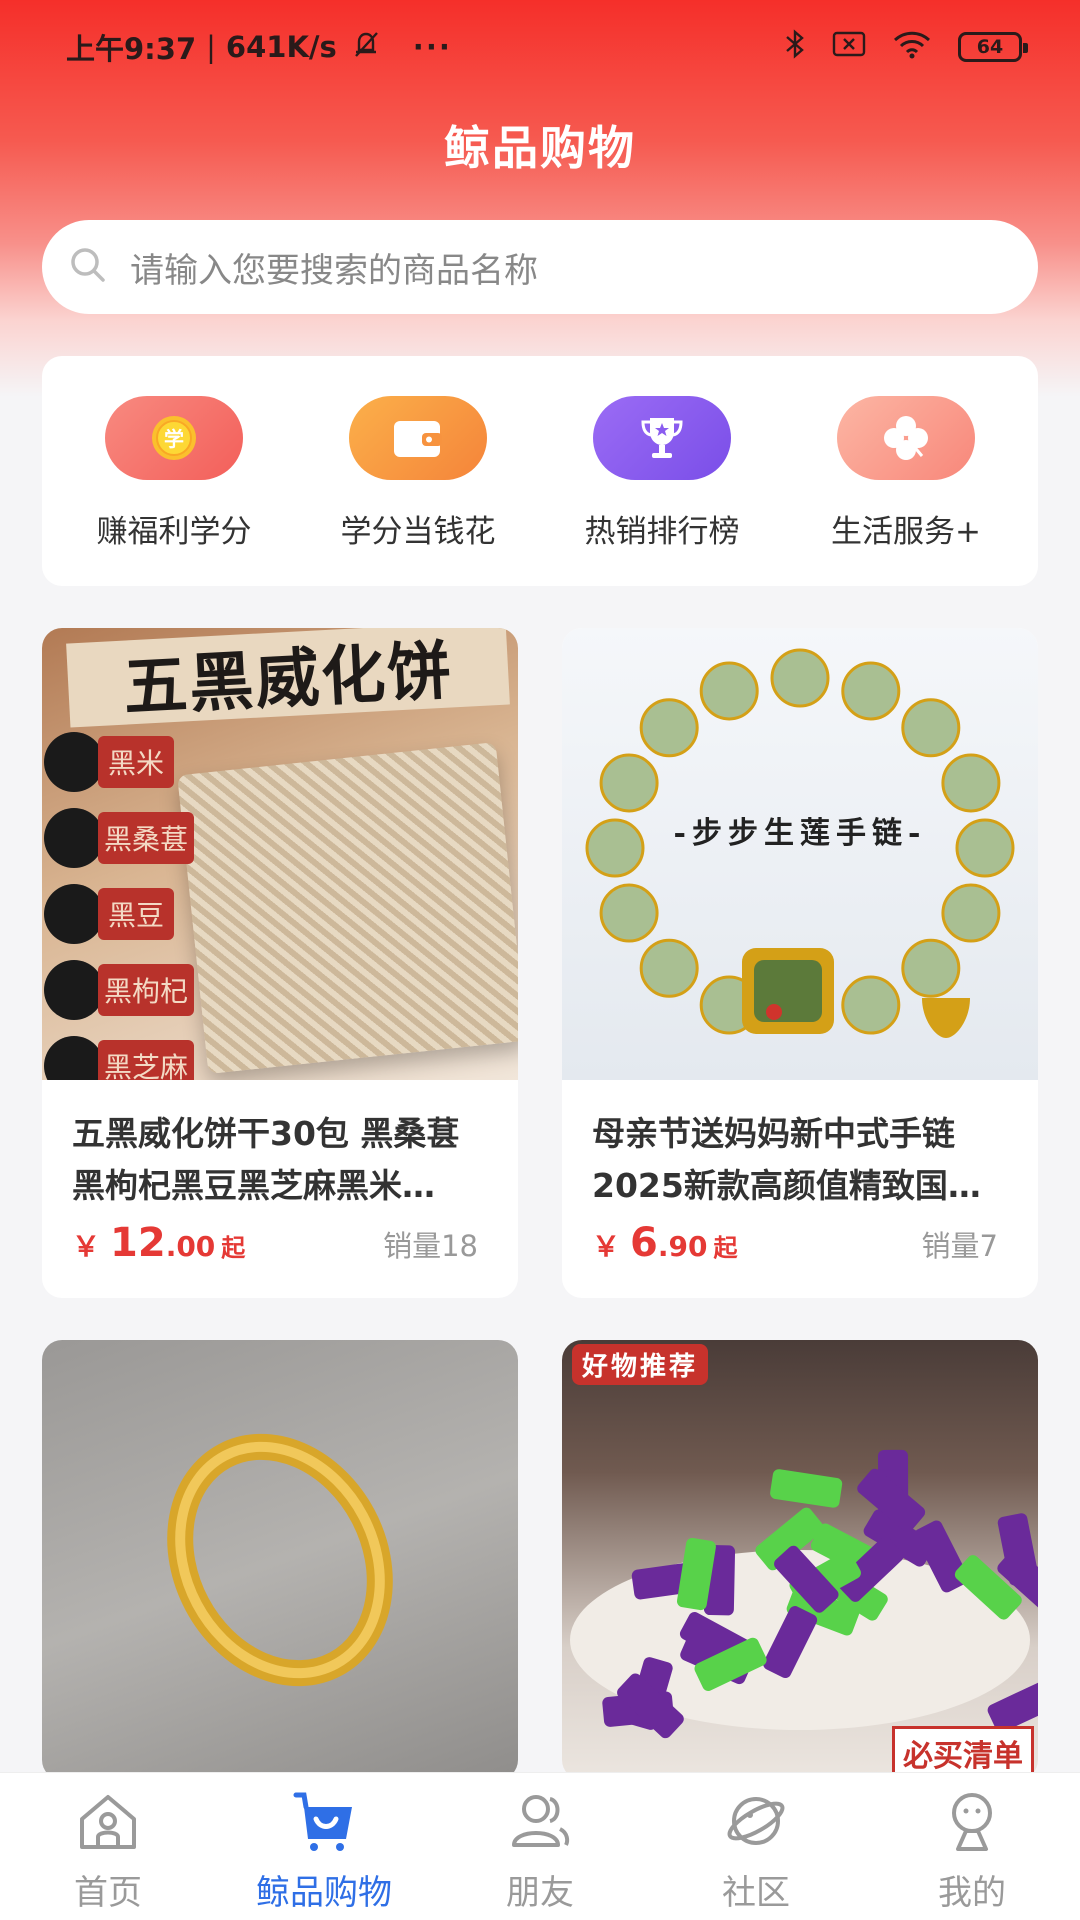 The image size is (1080, 1920). Describe the element at coordinates (993, 47) in the screenshot. I see `battery-indicator: 64` at that location.